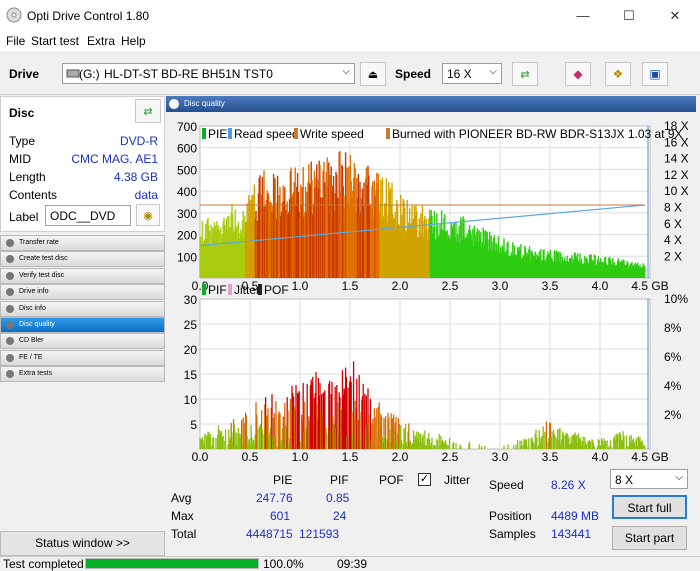 The width and height of the screenshot is (700, 571). I want to click on copy-icon: ❖, so click(618, 74).